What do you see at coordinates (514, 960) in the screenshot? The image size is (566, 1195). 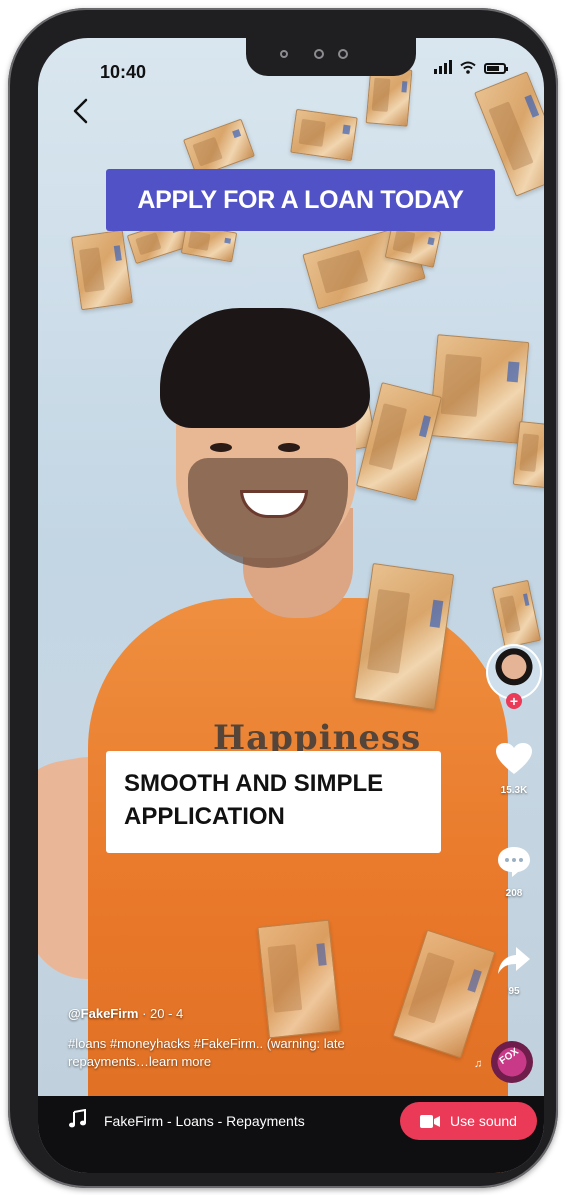 I see `share-icon` at bounding box center [514, 960].